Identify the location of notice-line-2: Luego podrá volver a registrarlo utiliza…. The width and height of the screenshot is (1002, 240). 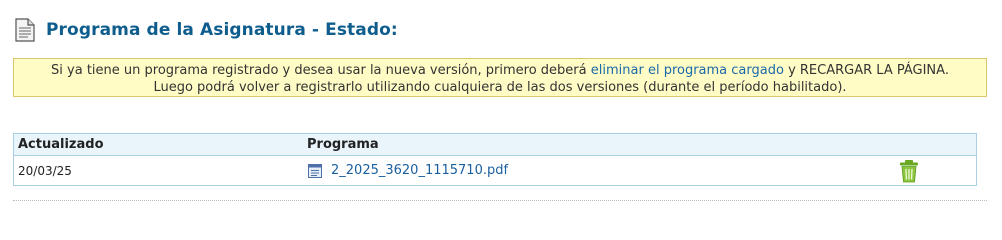
(500, 87).